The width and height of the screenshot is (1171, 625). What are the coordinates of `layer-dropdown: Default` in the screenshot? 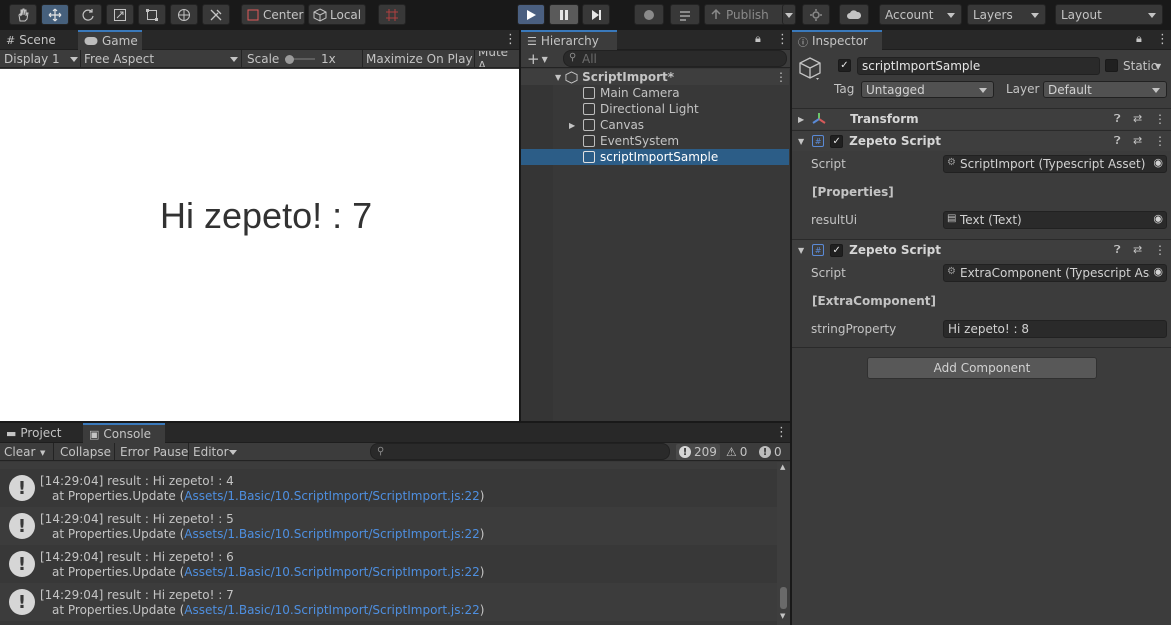 It's located at (1105, 89).